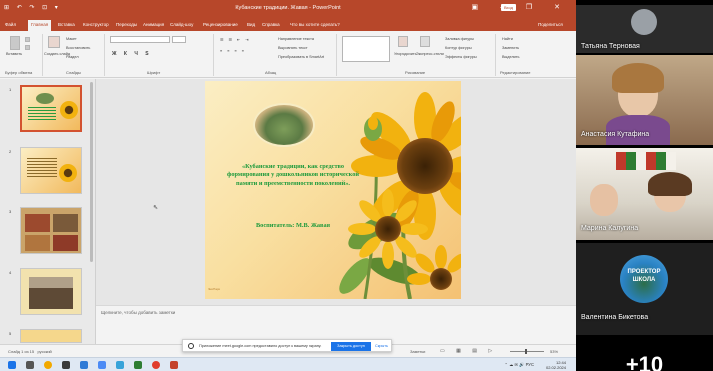 This screenshot has width=713, height=371. I want to click on system-tray-icons: ⌃ ☁ ✉ 🔊 РУС, so click(519, 365).